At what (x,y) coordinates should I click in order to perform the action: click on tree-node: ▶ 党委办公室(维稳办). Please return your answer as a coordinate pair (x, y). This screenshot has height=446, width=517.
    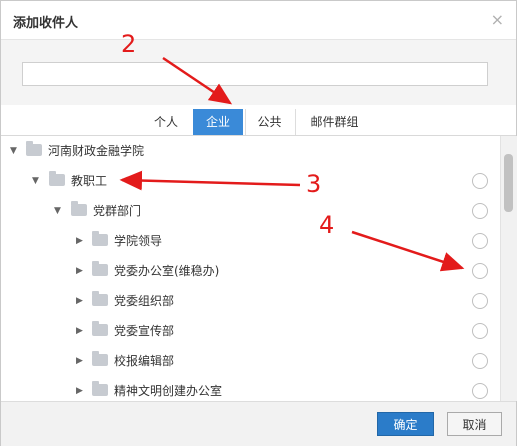
    Looking at the image, I should click on (250, 271).